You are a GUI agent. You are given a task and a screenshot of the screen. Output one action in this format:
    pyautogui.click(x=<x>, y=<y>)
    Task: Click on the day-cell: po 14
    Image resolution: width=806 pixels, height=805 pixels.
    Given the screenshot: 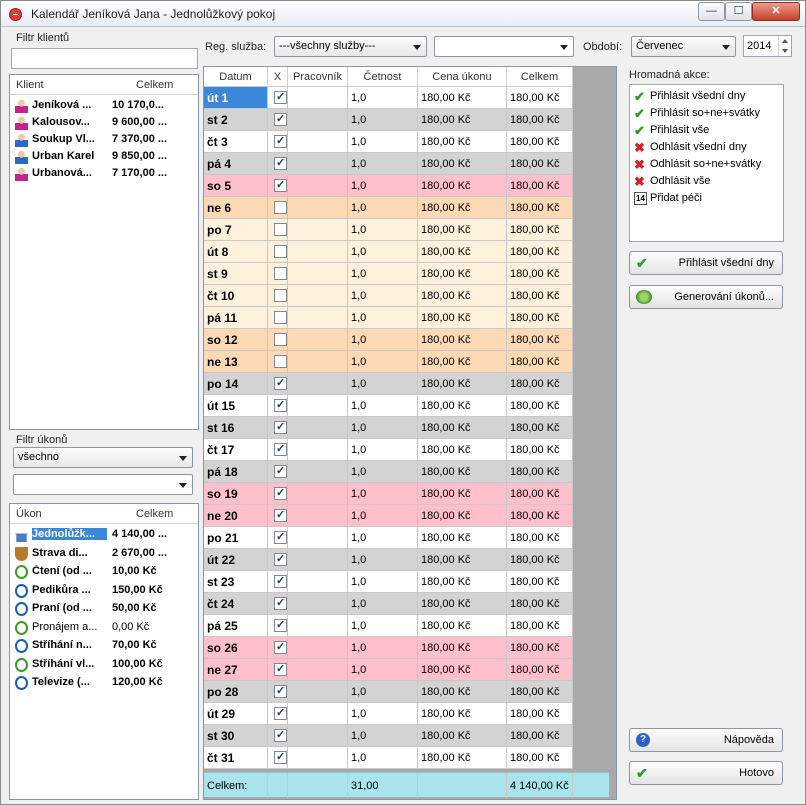 What is the action you would take?
    pyautogui.click(x=236, y=384)
    